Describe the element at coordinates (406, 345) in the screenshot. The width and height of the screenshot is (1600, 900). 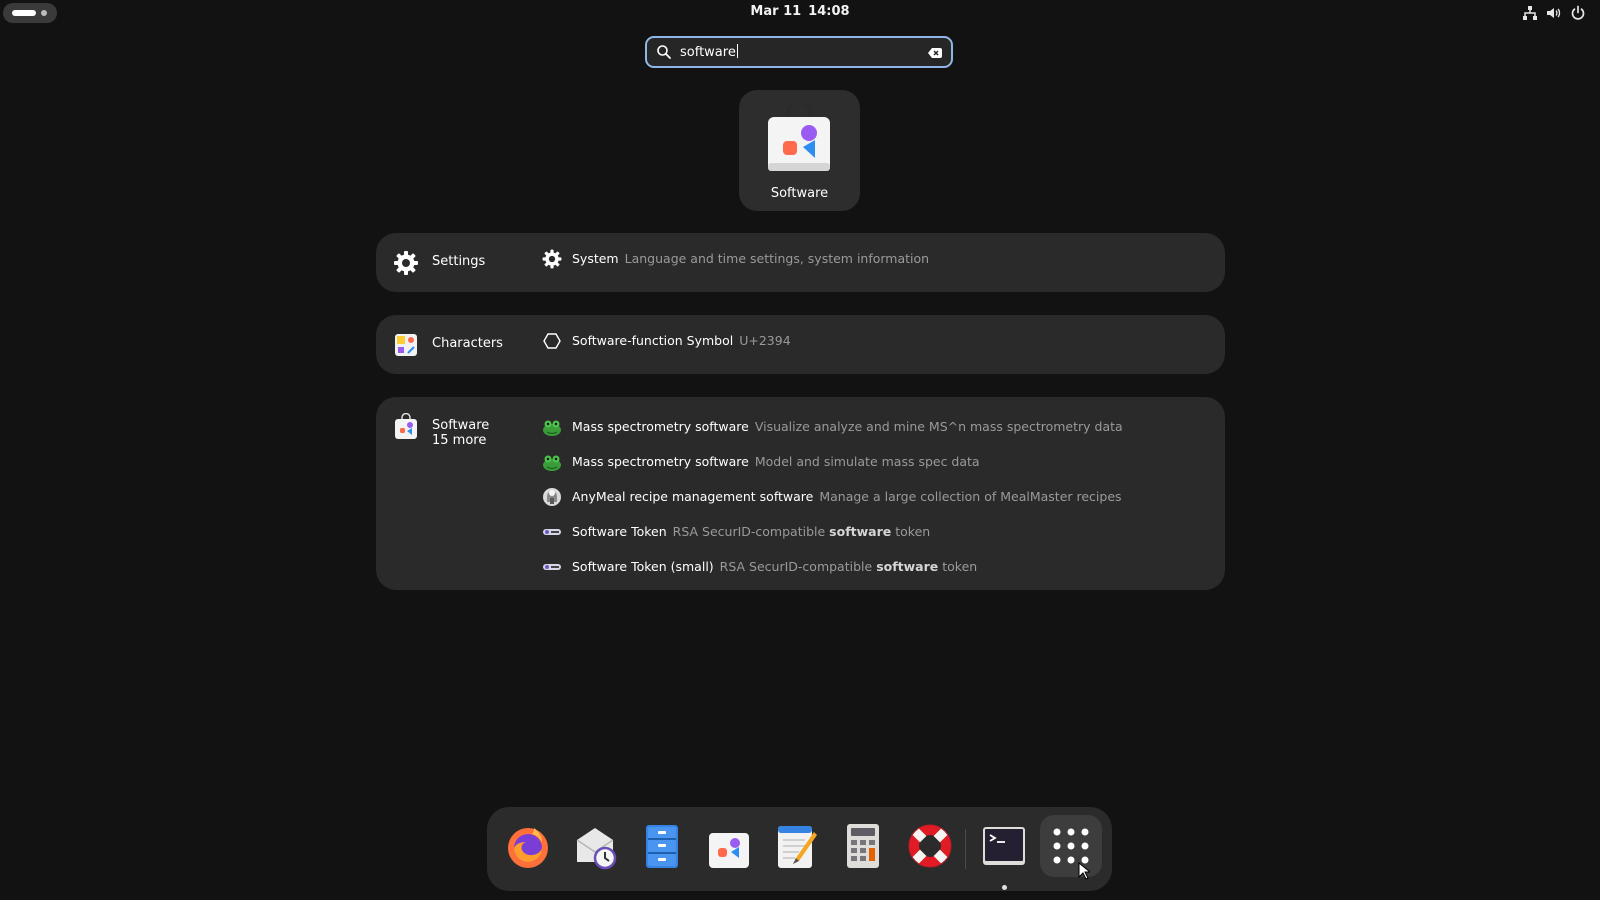
I see `characters-app-icon` at that location.